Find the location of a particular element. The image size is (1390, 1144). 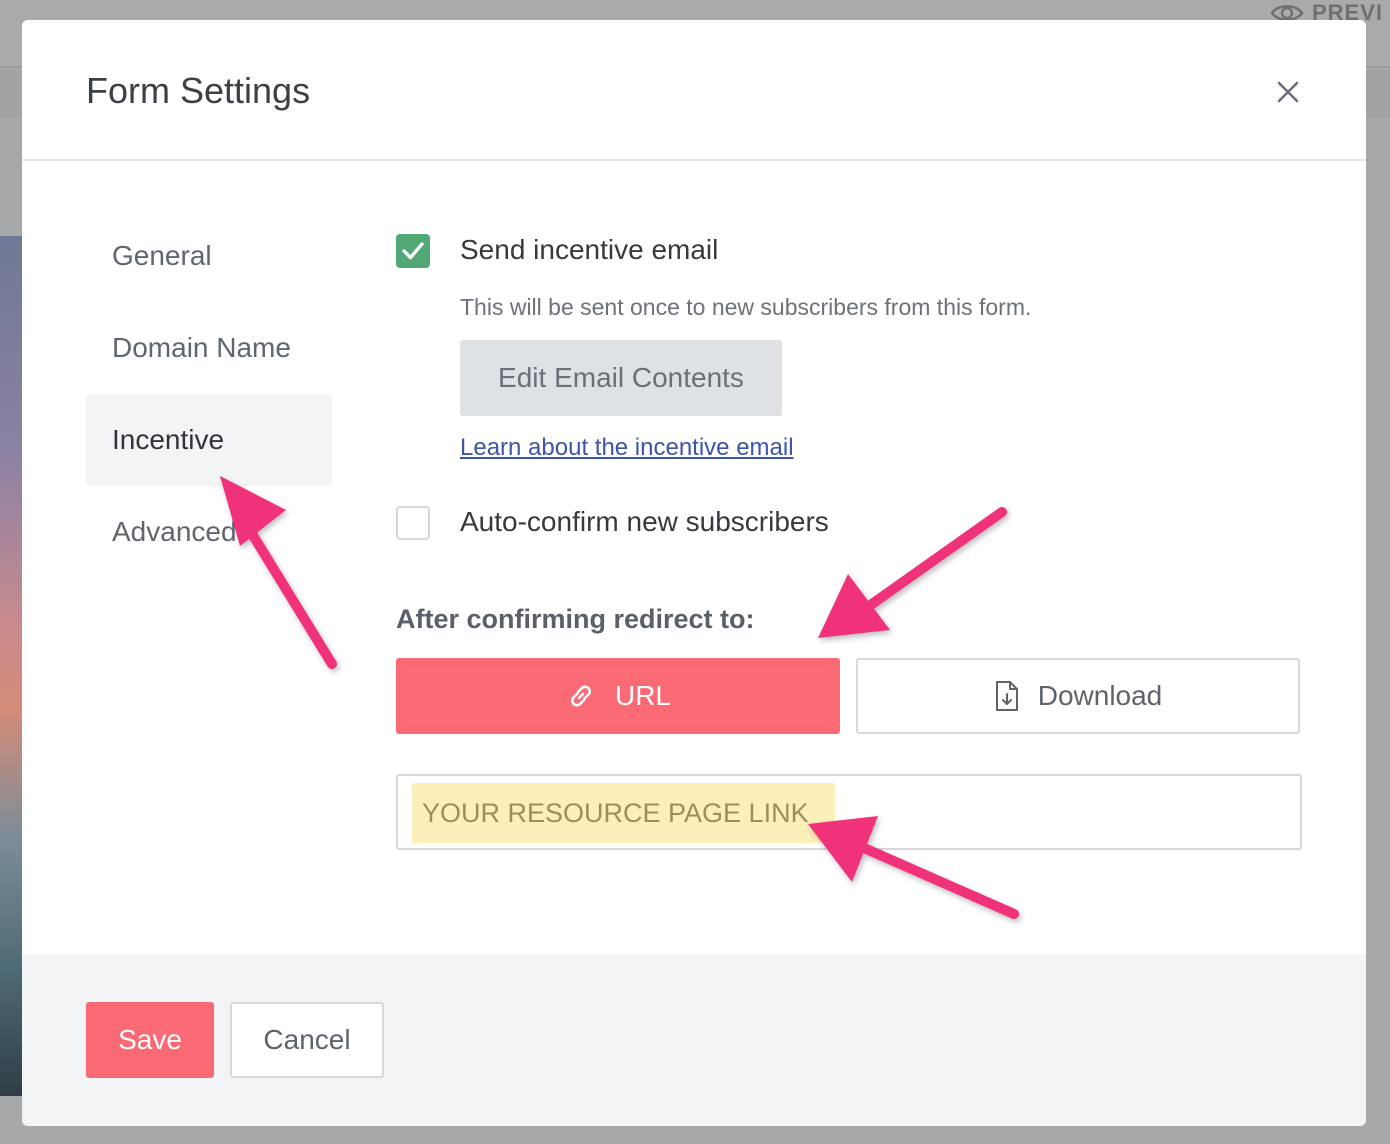

link-icon is located at coordinates (580, 696).